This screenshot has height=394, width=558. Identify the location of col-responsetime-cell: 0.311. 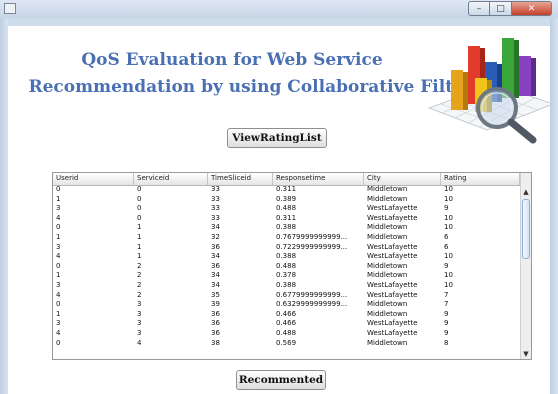
(286, 217).